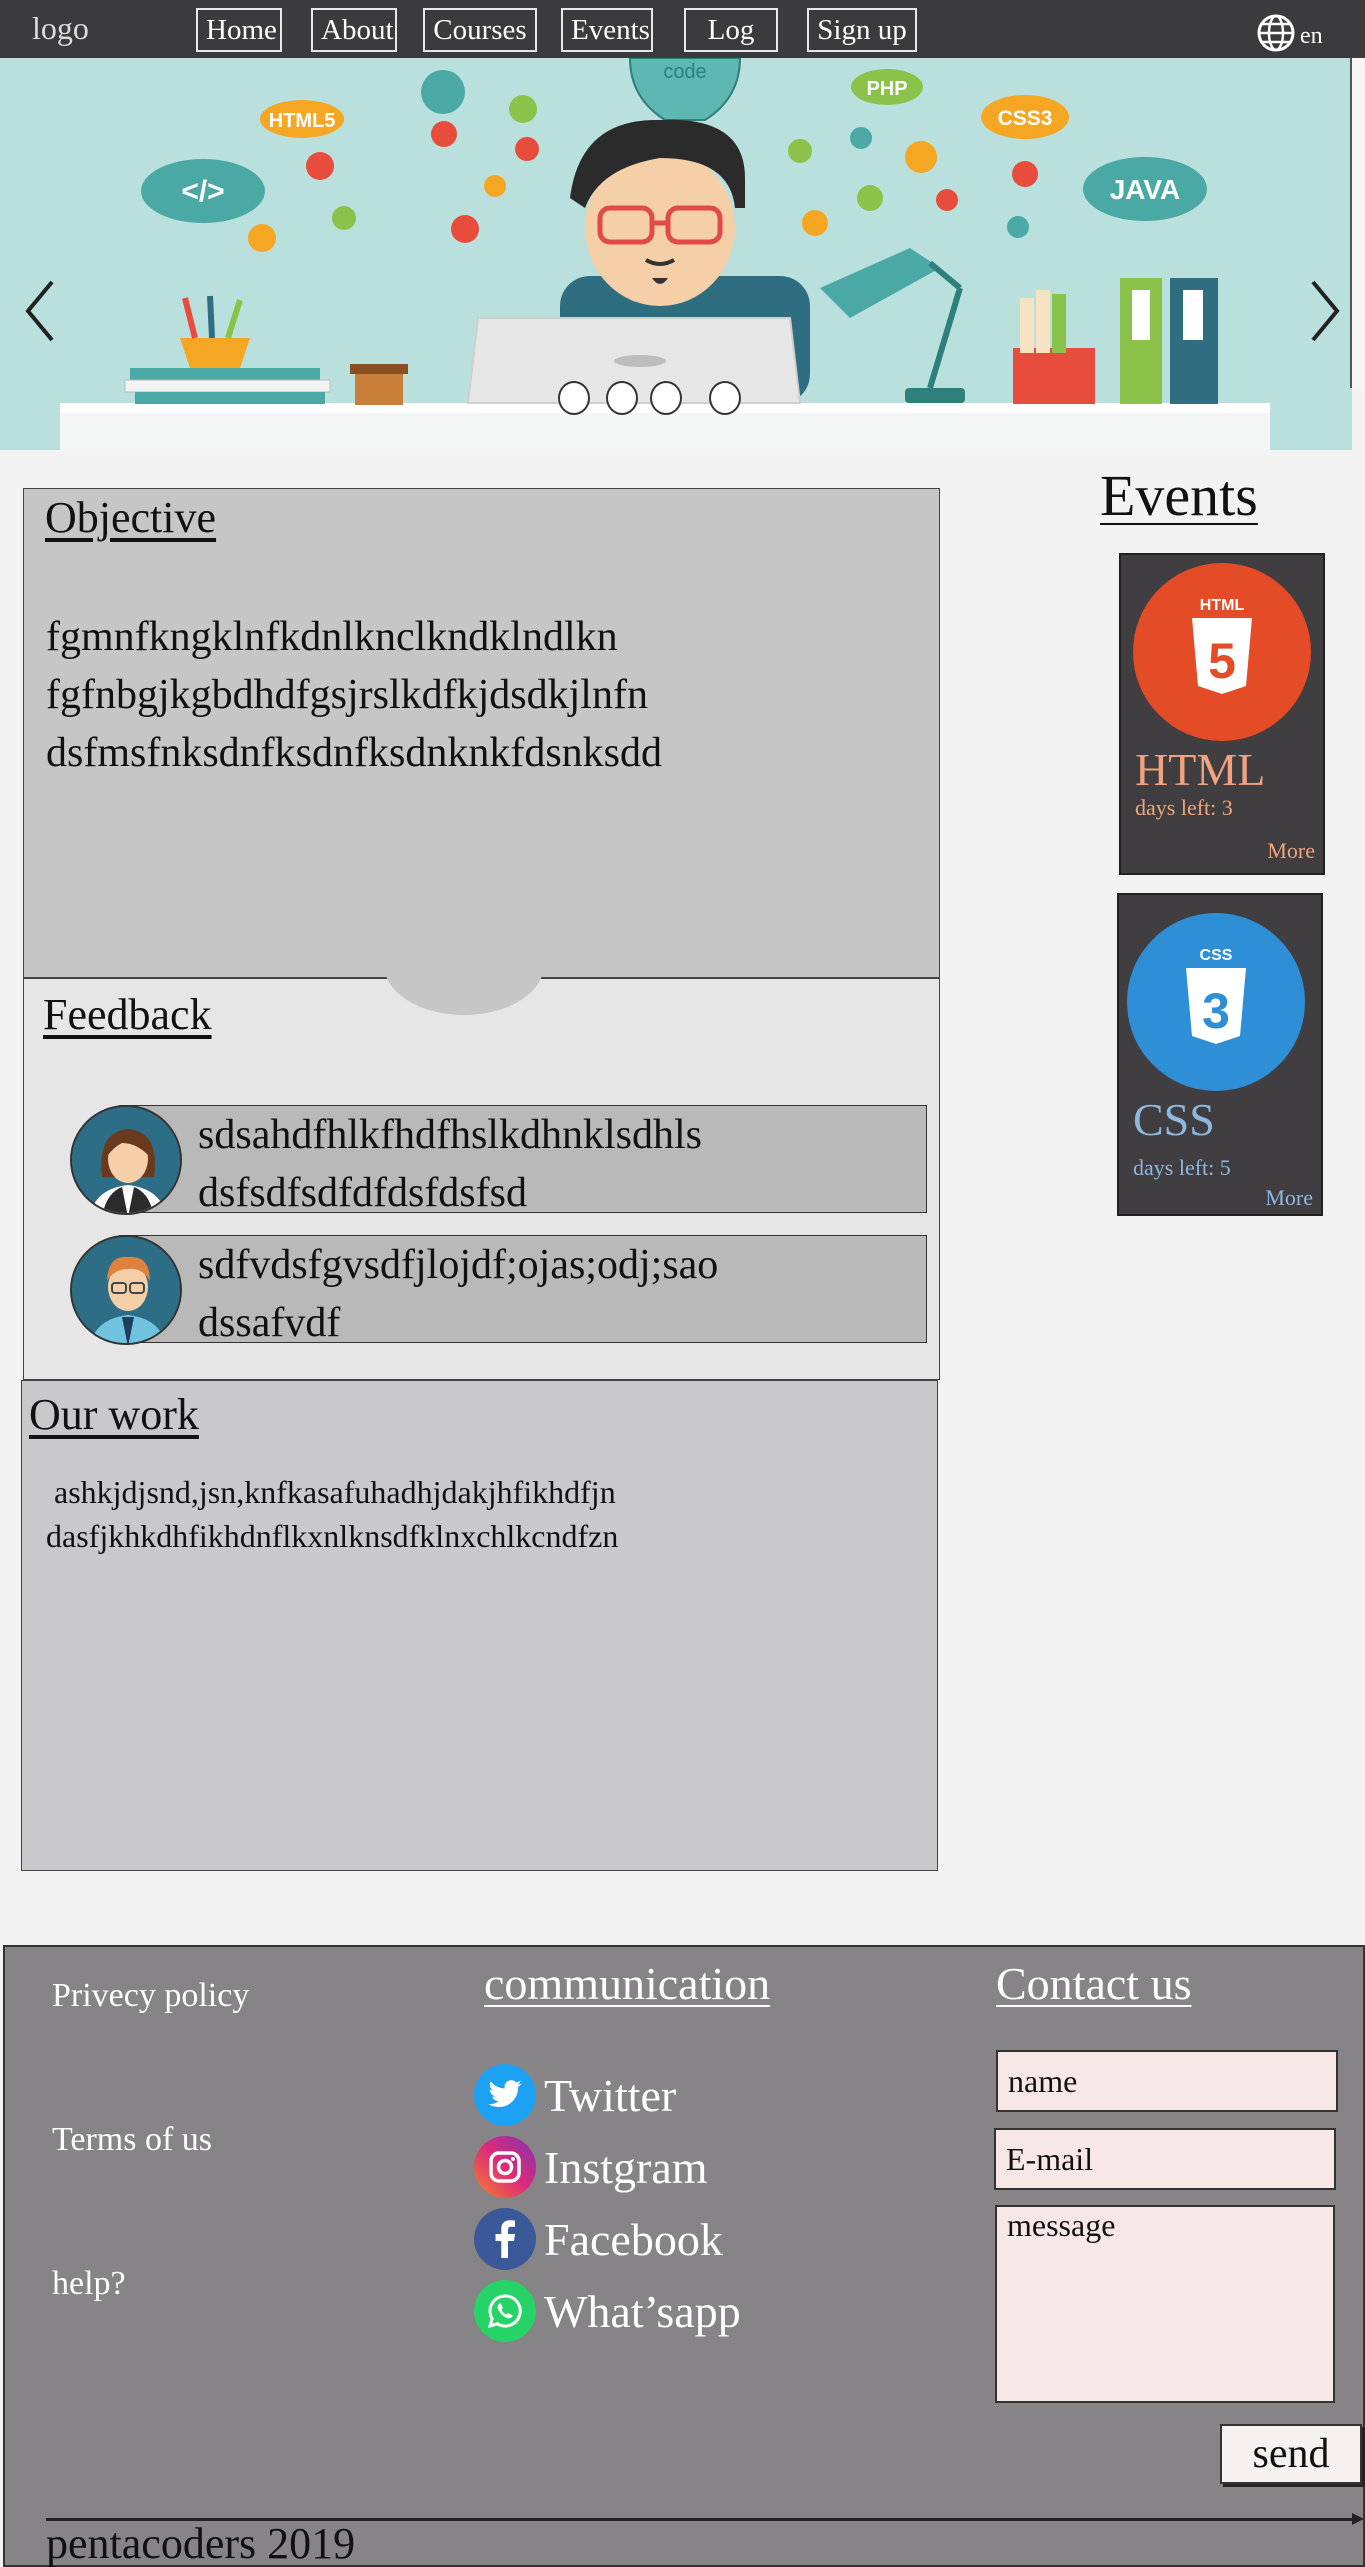  What do you see at coordinates (131, 517) in the screenshot?
I see `objective-title: Objective` at bounding box center [131, 517].